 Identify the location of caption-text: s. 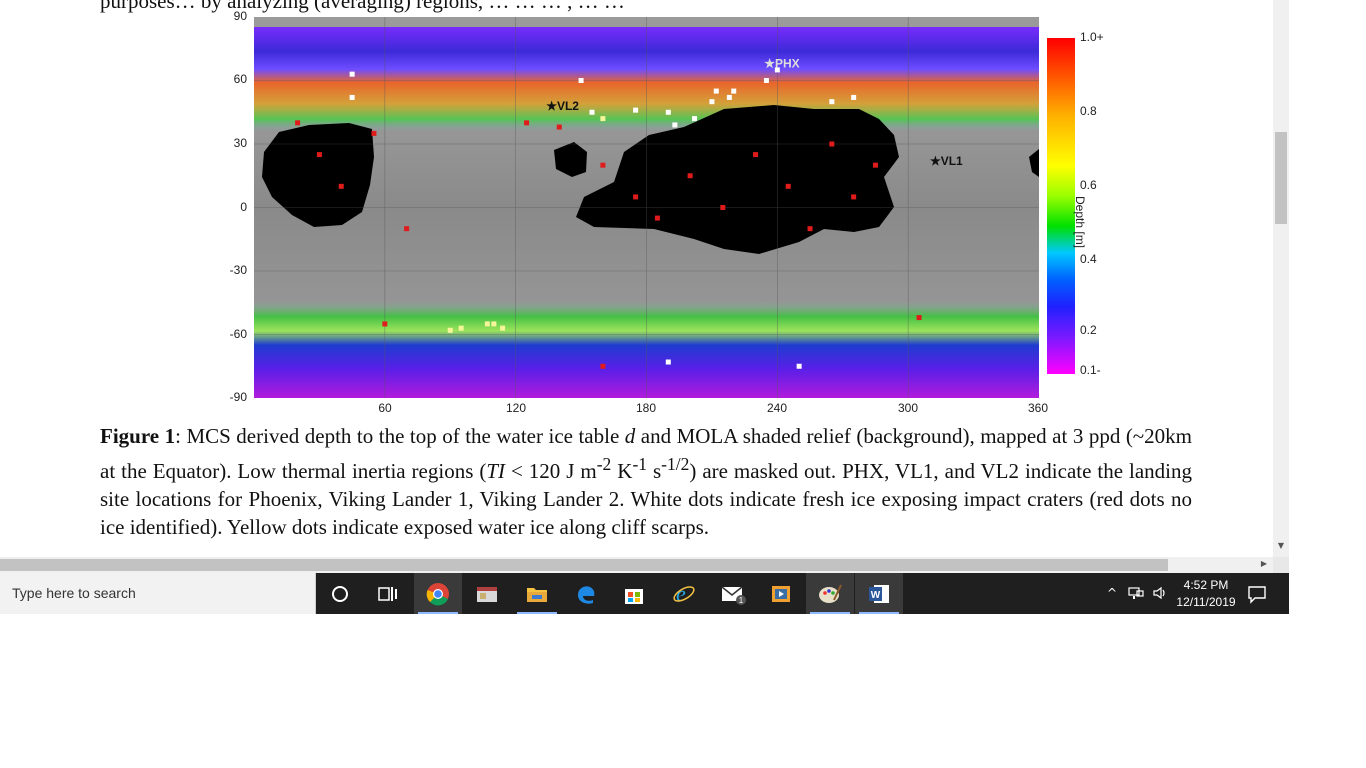
(654, 471).